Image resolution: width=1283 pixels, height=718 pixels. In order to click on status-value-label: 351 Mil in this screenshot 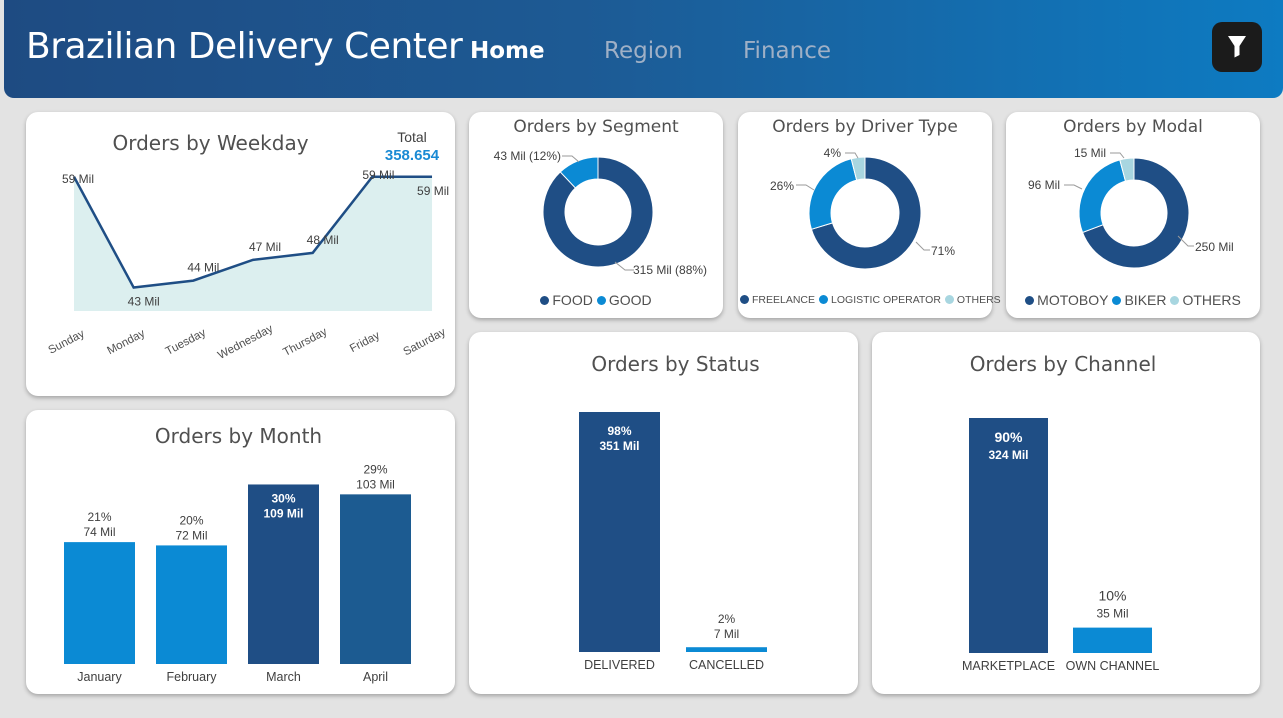, I will do `click(619, 446)`.